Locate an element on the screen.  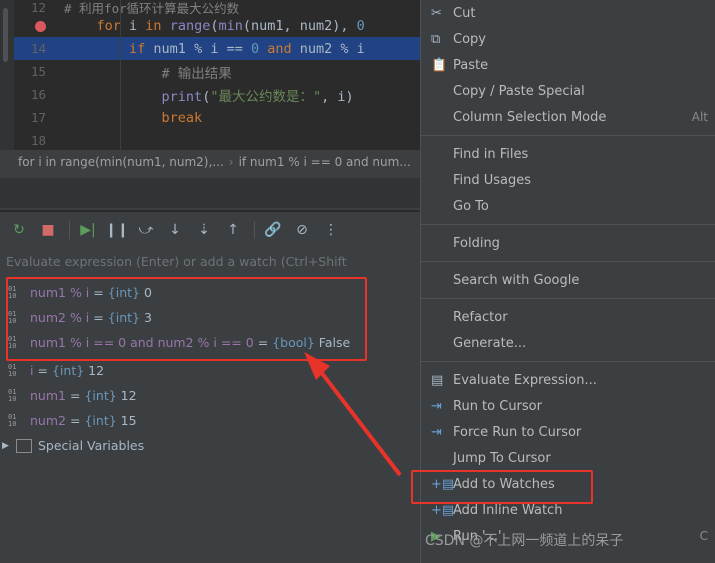
debugger-toolbar: ↻ ■ ▶| ❙❙ ⤻ ↓ ⇣ ↑ 🔗 ⊘ ⋮ is located at coordinates (210, 230).